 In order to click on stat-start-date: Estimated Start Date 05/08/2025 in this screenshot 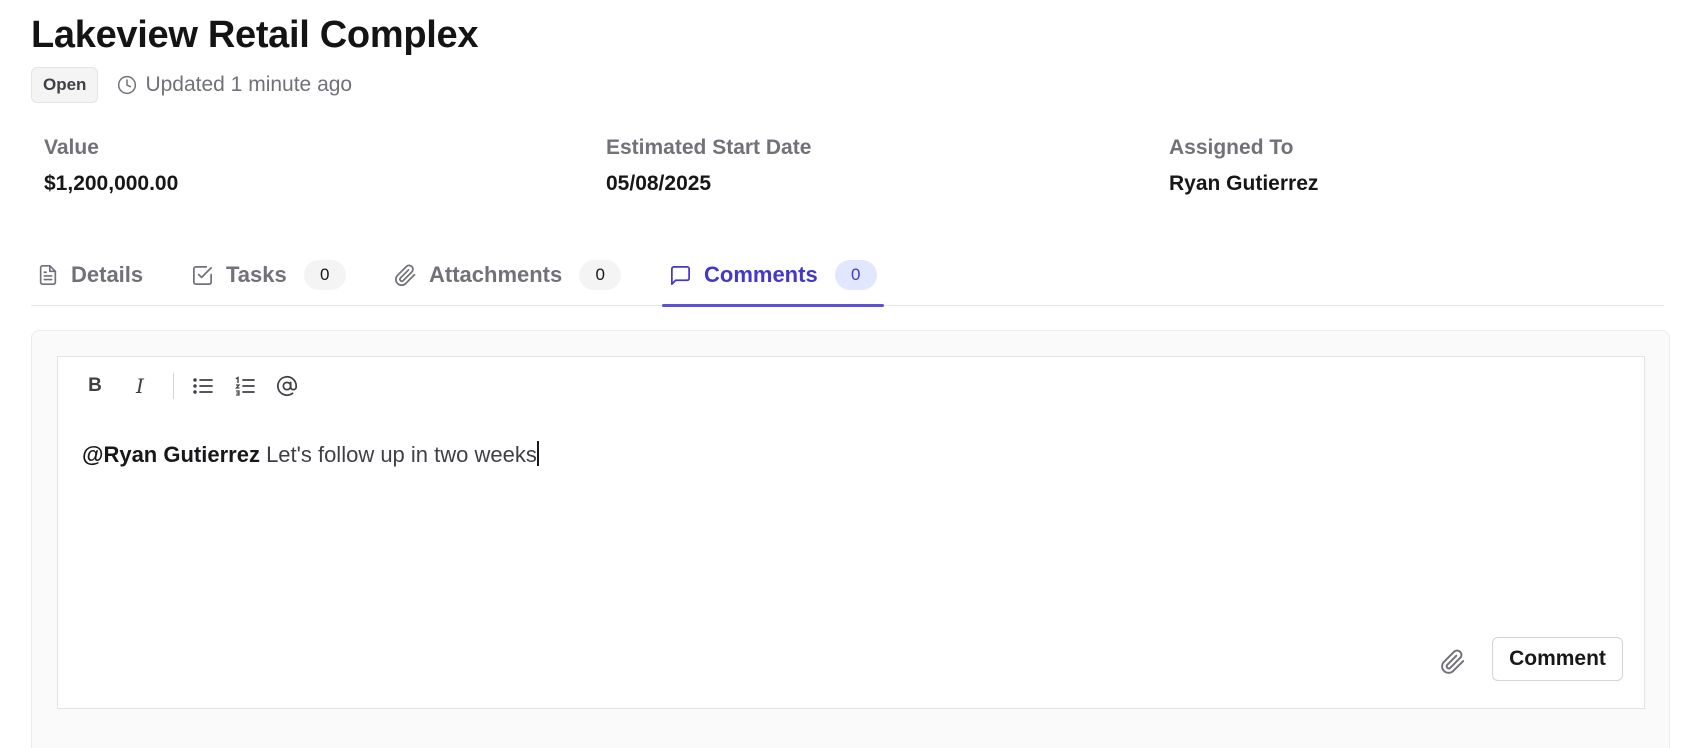, I will do `click(708, 166)`.